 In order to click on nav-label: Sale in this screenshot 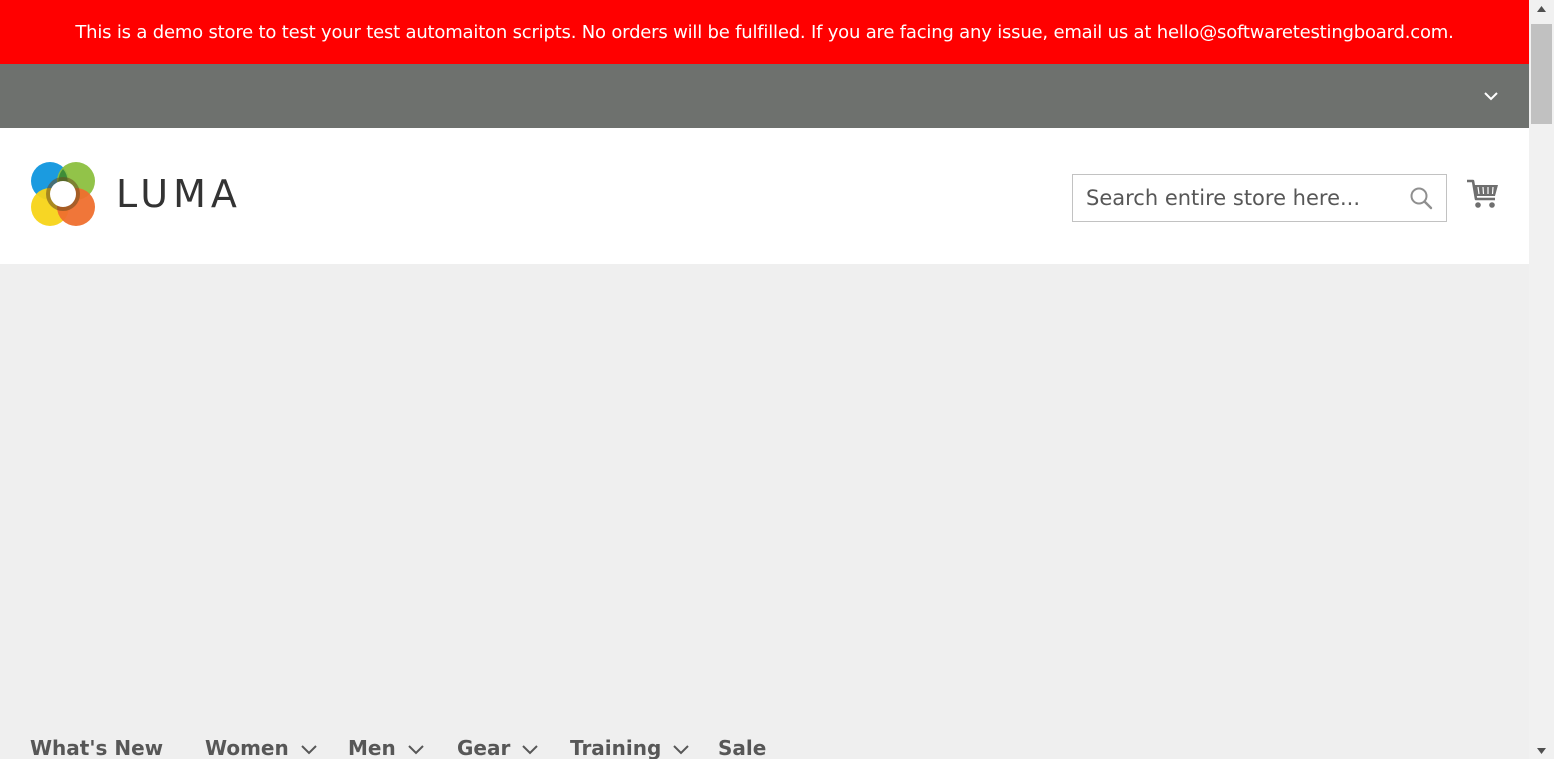, I will do `click(742, 747)`.